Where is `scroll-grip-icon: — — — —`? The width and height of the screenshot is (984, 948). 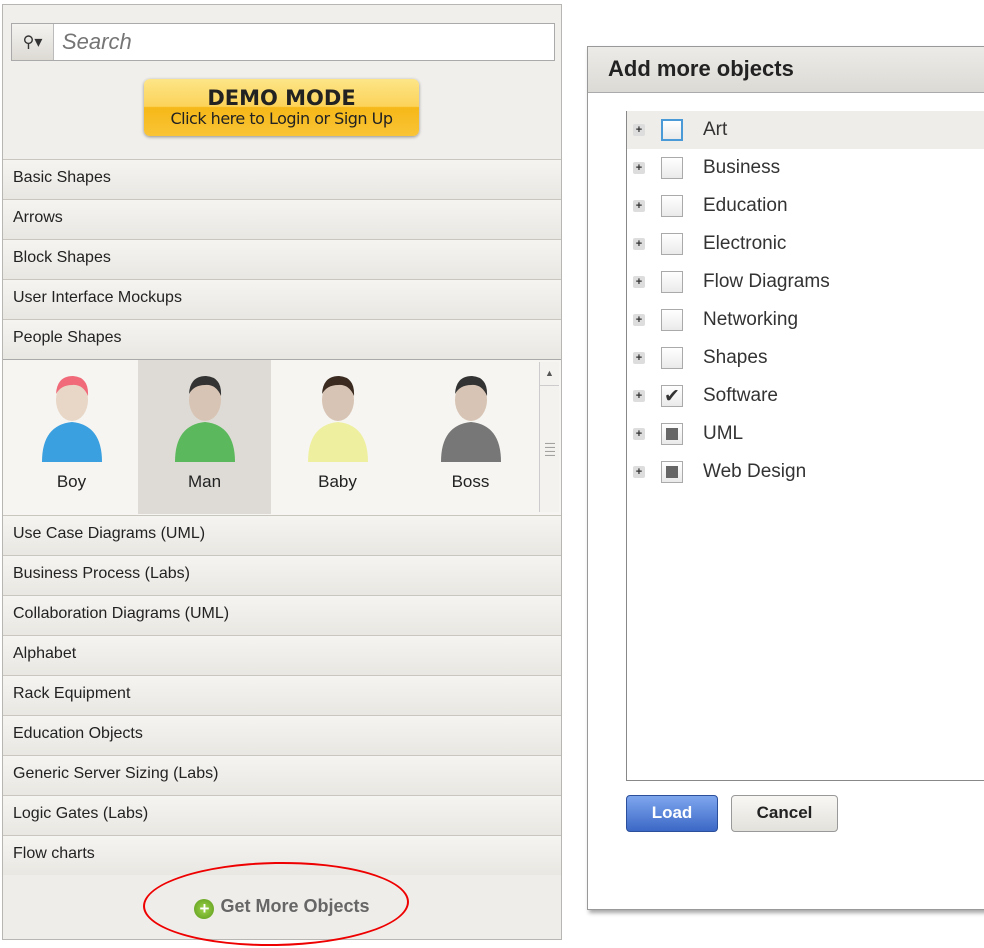
scroll-grip-icon: — — — — is located at coordinates (550, 450).